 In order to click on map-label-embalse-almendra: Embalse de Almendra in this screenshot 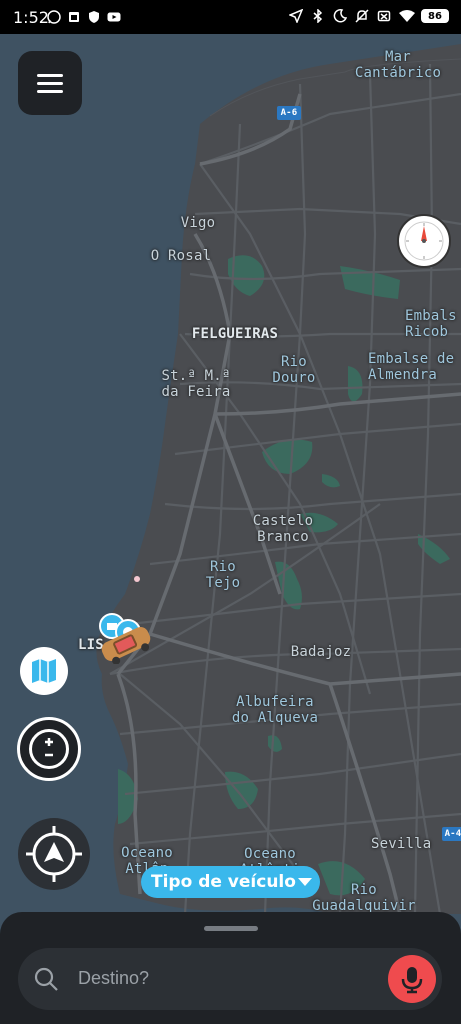, I will do `click(411, 367)`.